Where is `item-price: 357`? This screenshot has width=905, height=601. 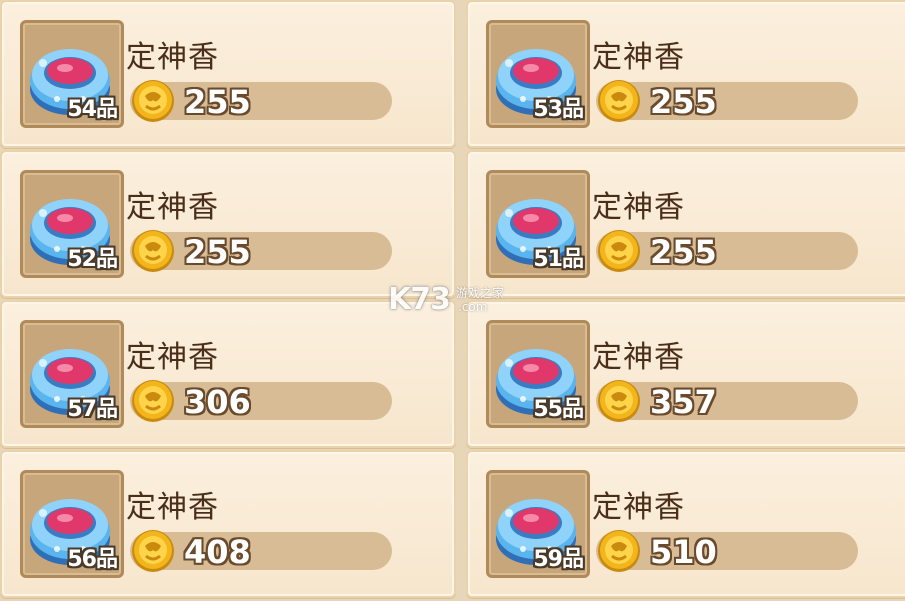
item-price: 357 is located at coordinates (683, 402).